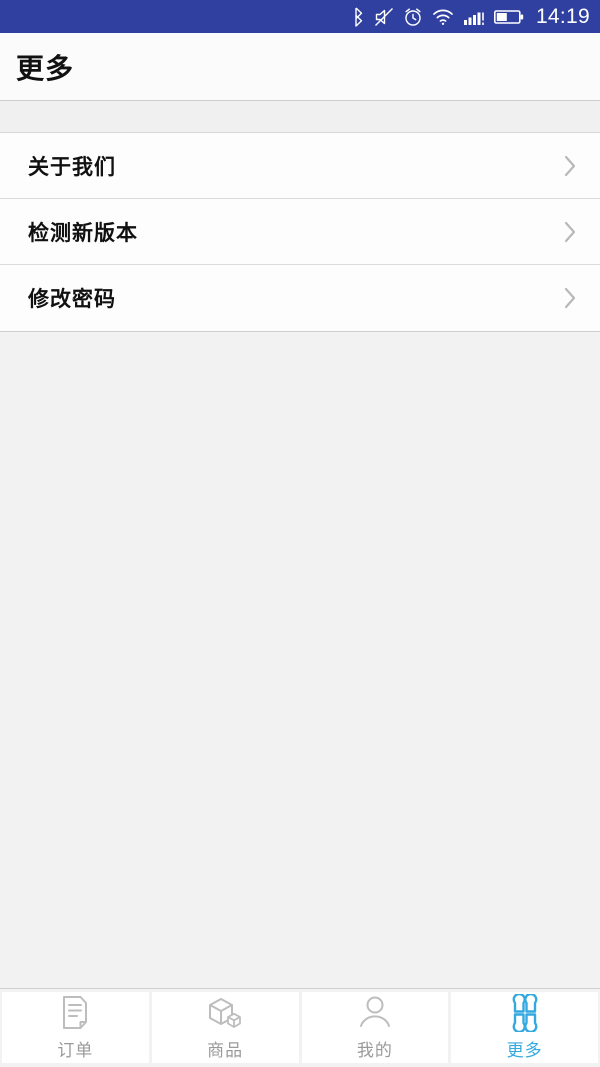 Image resolution: width=600 pixels, height=1067 pixels. I want to click on tab-orders: 订单, so click(75, 1027).